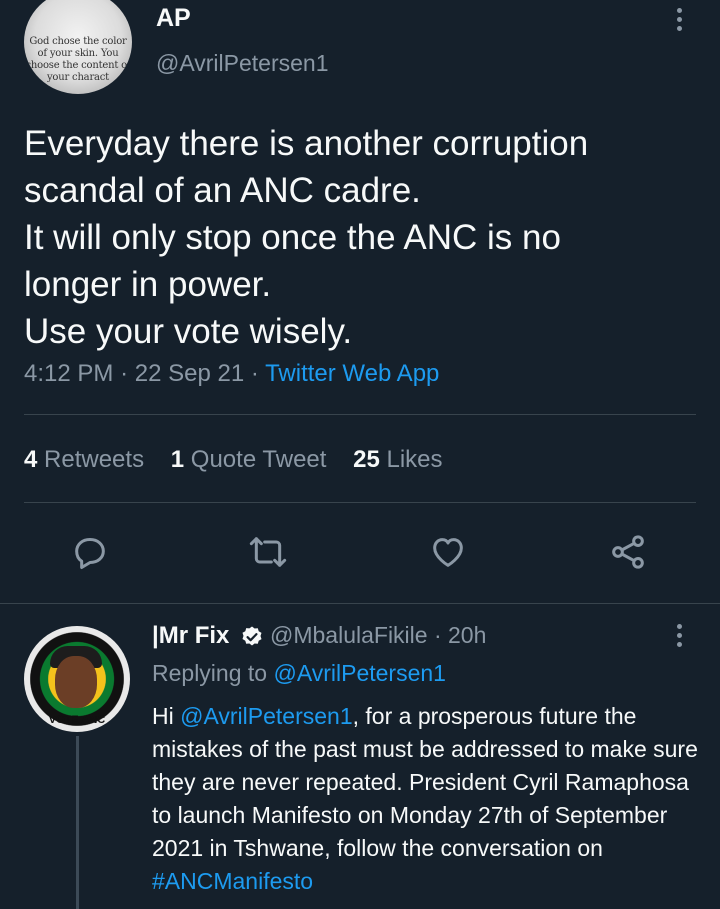  What do you see at coordinates (258, 459) in the screenshot?
I see `quotes-label: Quote Tweet` at bounding box center [258, 459].